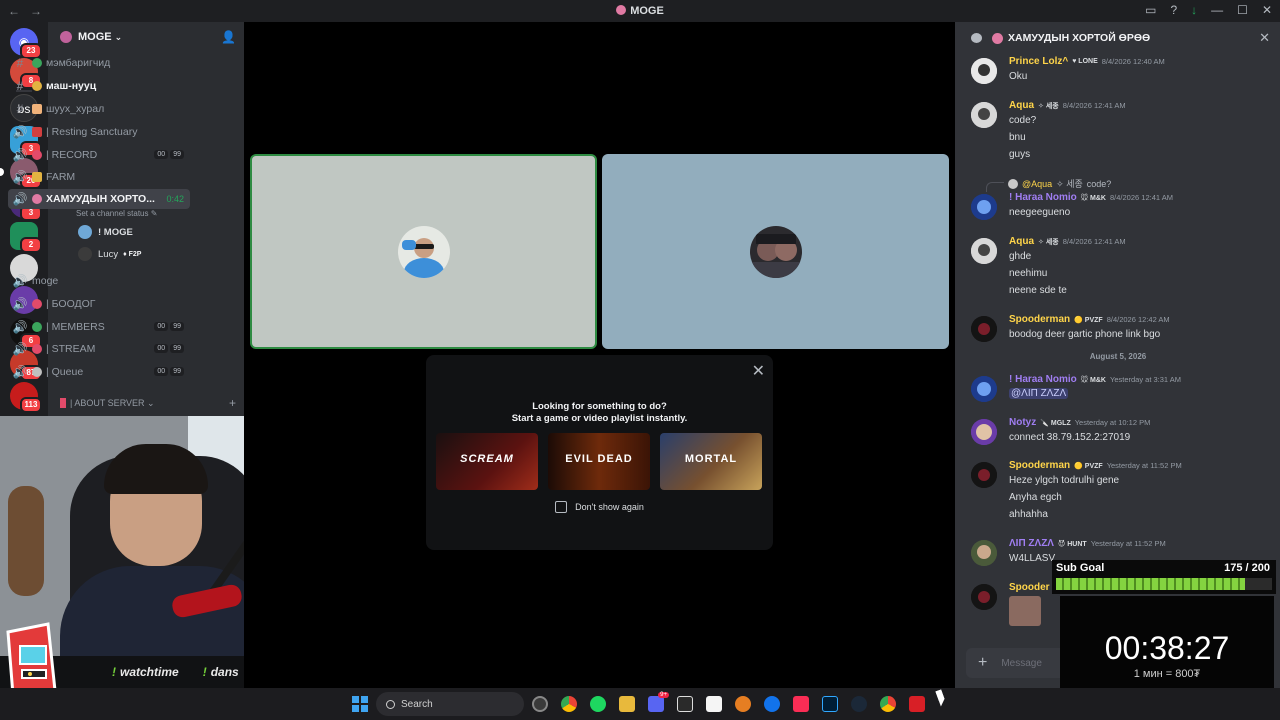  What do you see at coordinates (1039, 393) in the screenshot?
I see `user-mention: @ΛIП ZΛZΛ` at bounding box center [1039, 393].